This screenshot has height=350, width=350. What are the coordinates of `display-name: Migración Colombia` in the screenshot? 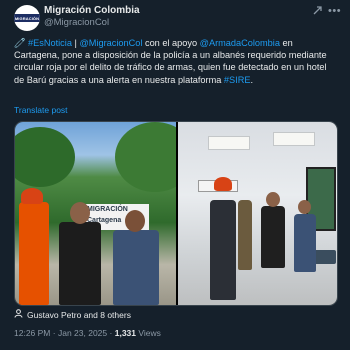 It's located at (92, 11).